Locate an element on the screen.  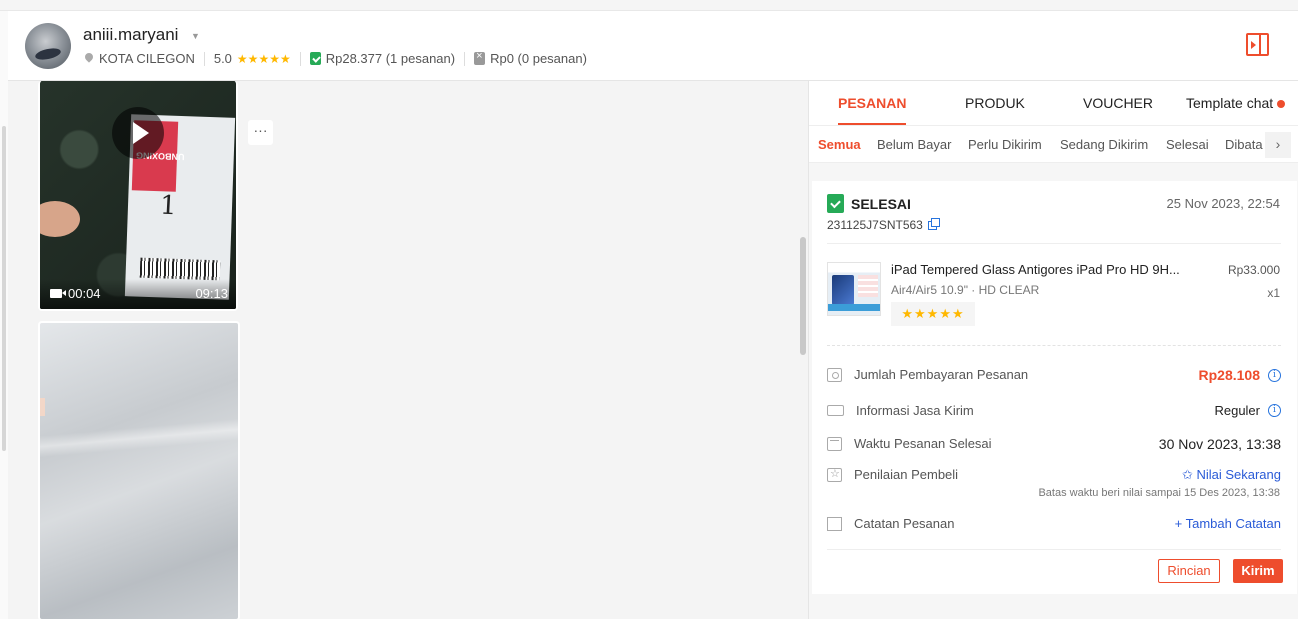
completed-time-label: Waktu Pesanan Selesai is located at coordinates (923, 443).